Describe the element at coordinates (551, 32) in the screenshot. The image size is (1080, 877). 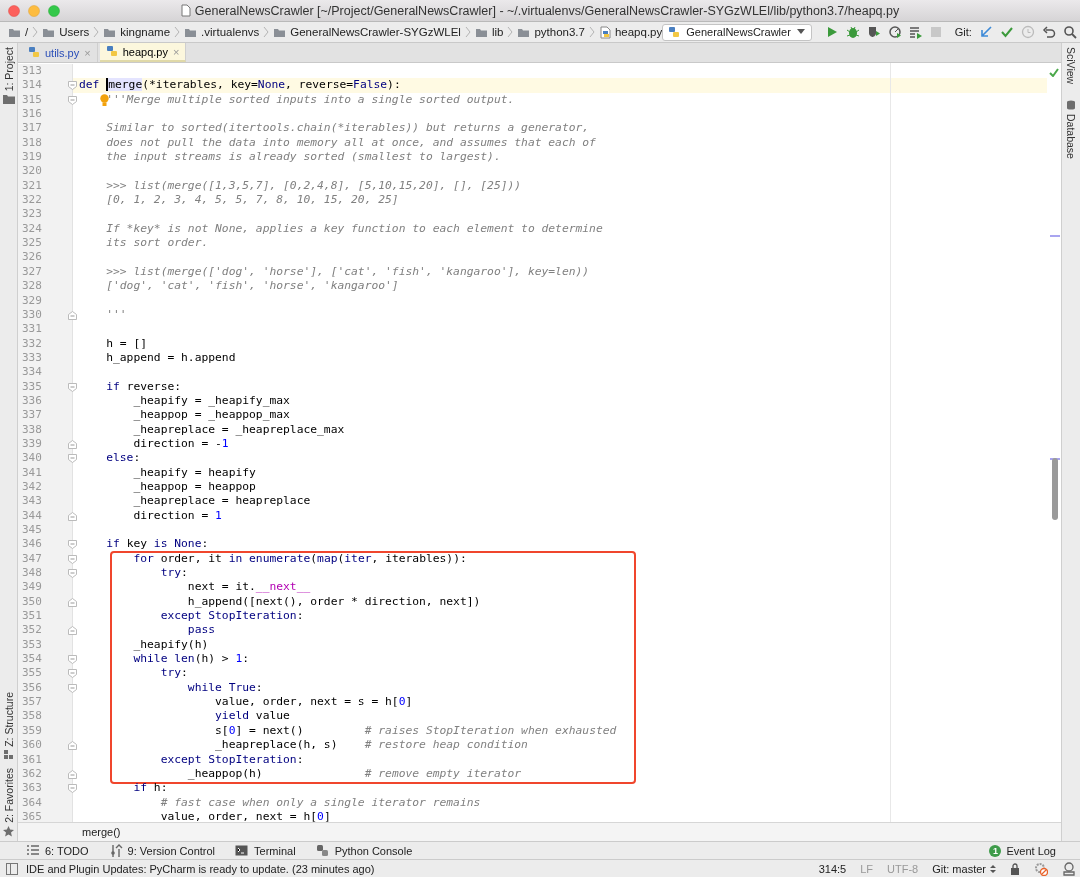
I see `path-breadcrumb: python3.7` at that location.